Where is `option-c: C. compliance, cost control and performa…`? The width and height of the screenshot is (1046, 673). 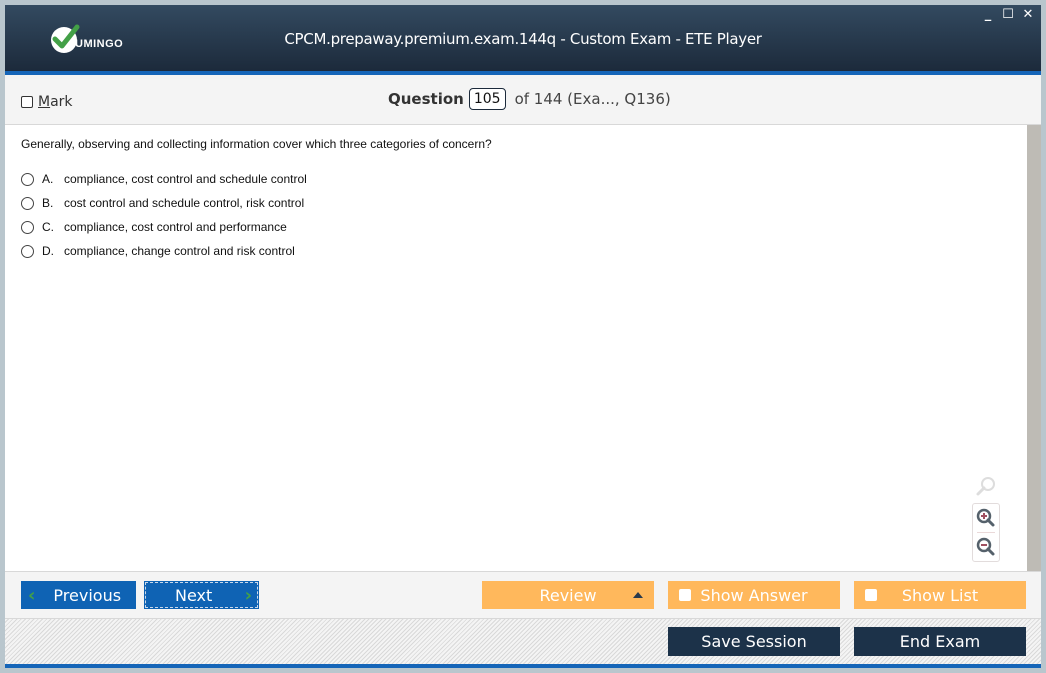 option-c: C. compliance, cost control and performa… is located at coordinates (164, 227).